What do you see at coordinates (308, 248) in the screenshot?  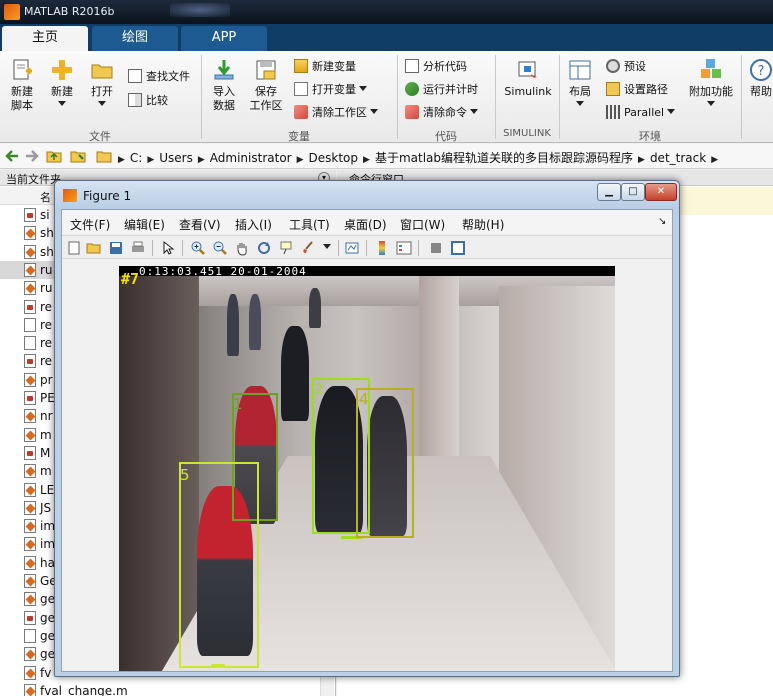 I see `brush-icon` at bounding box center [308, 248].